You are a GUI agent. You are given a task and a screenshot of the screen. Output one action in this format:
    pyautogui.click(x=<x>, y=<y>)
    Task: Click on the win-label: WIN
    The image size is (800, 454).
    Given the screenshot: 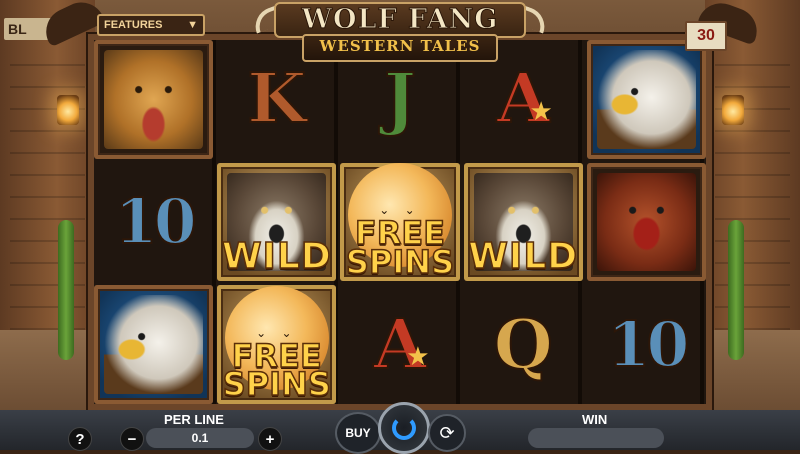 What is the action you would take?
    pyautogui.click(x=595, y=419)
    